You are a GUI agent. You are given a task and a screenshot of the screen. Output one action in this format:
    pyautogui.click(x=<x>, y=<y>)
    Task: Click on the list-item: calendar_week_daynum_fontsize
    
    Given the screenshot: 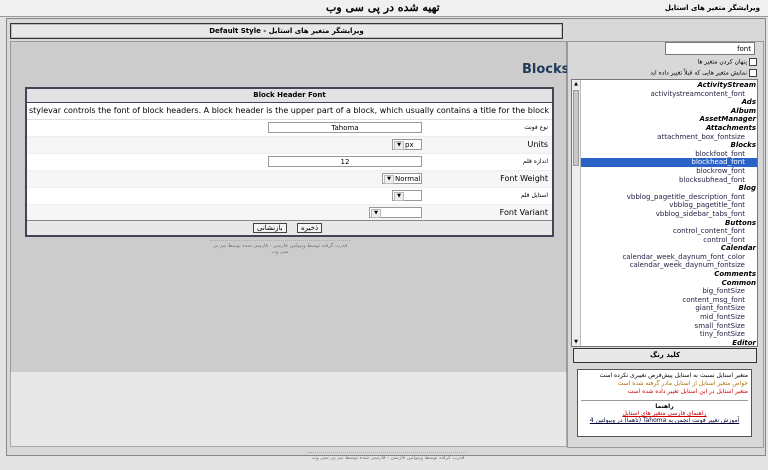 What is the action you would take?
    pyautogui.click(x=669, y=265)
    